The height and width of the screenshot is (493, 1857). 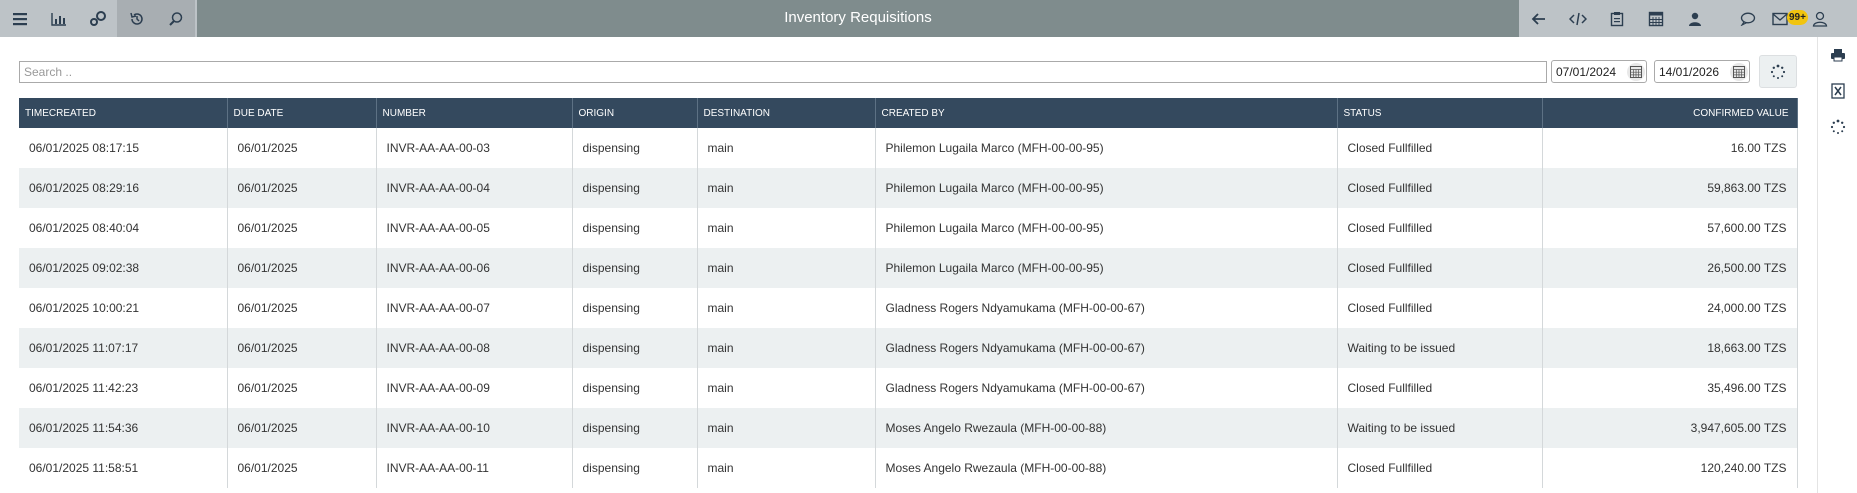 What do you see at coordinates (474, 188) in the screenshot?
I see `cell-number: INVR-AA-AA-00-04` at bounding box center [474, 188].